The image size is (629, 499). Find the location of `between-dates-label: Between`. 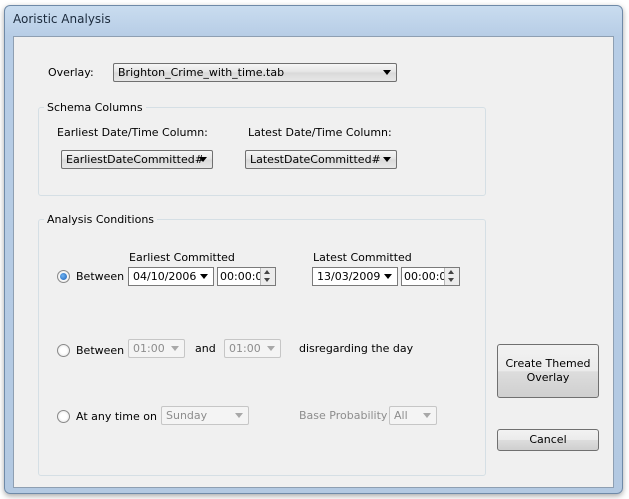

between-dates-label: Between is located at coordinates (100, 276).